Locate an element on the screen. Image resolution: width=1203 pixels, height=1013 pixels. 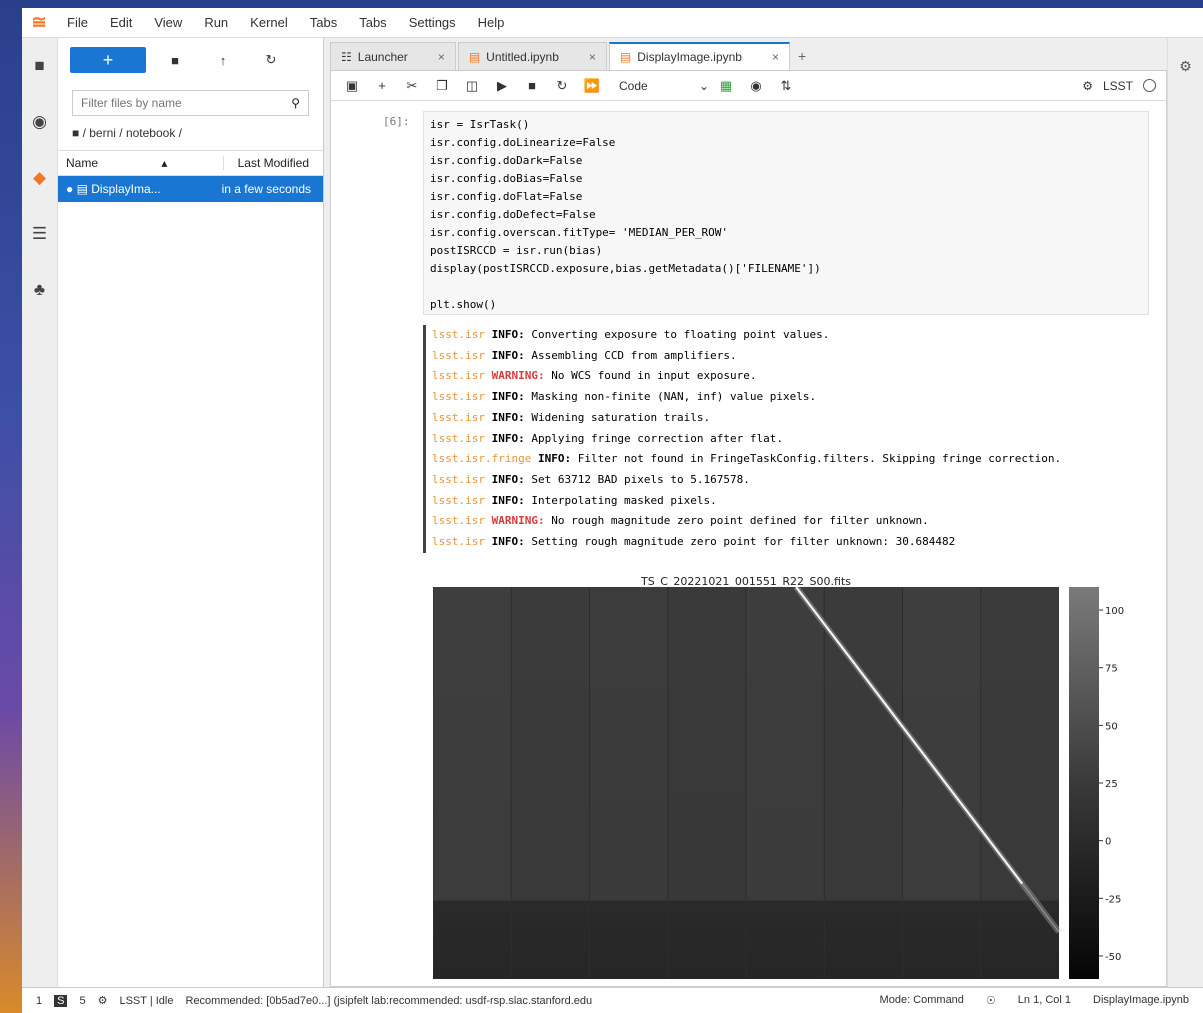
toc-icon: ☰ is located at coordinates (39, 234).